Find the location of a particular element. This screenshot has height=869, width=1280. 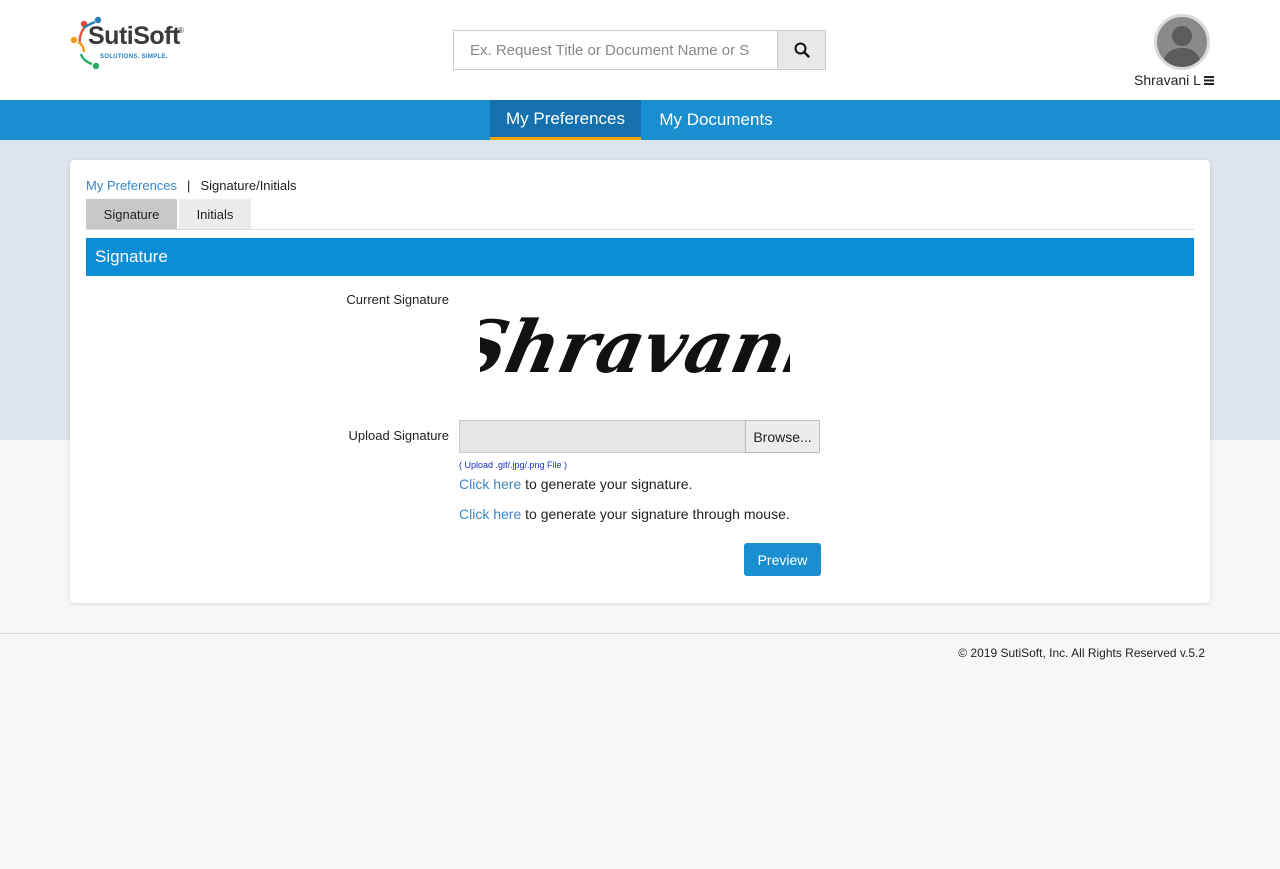

breadcrumb: My Preferences | Signature/Initials is located at coordinates (191, 185).